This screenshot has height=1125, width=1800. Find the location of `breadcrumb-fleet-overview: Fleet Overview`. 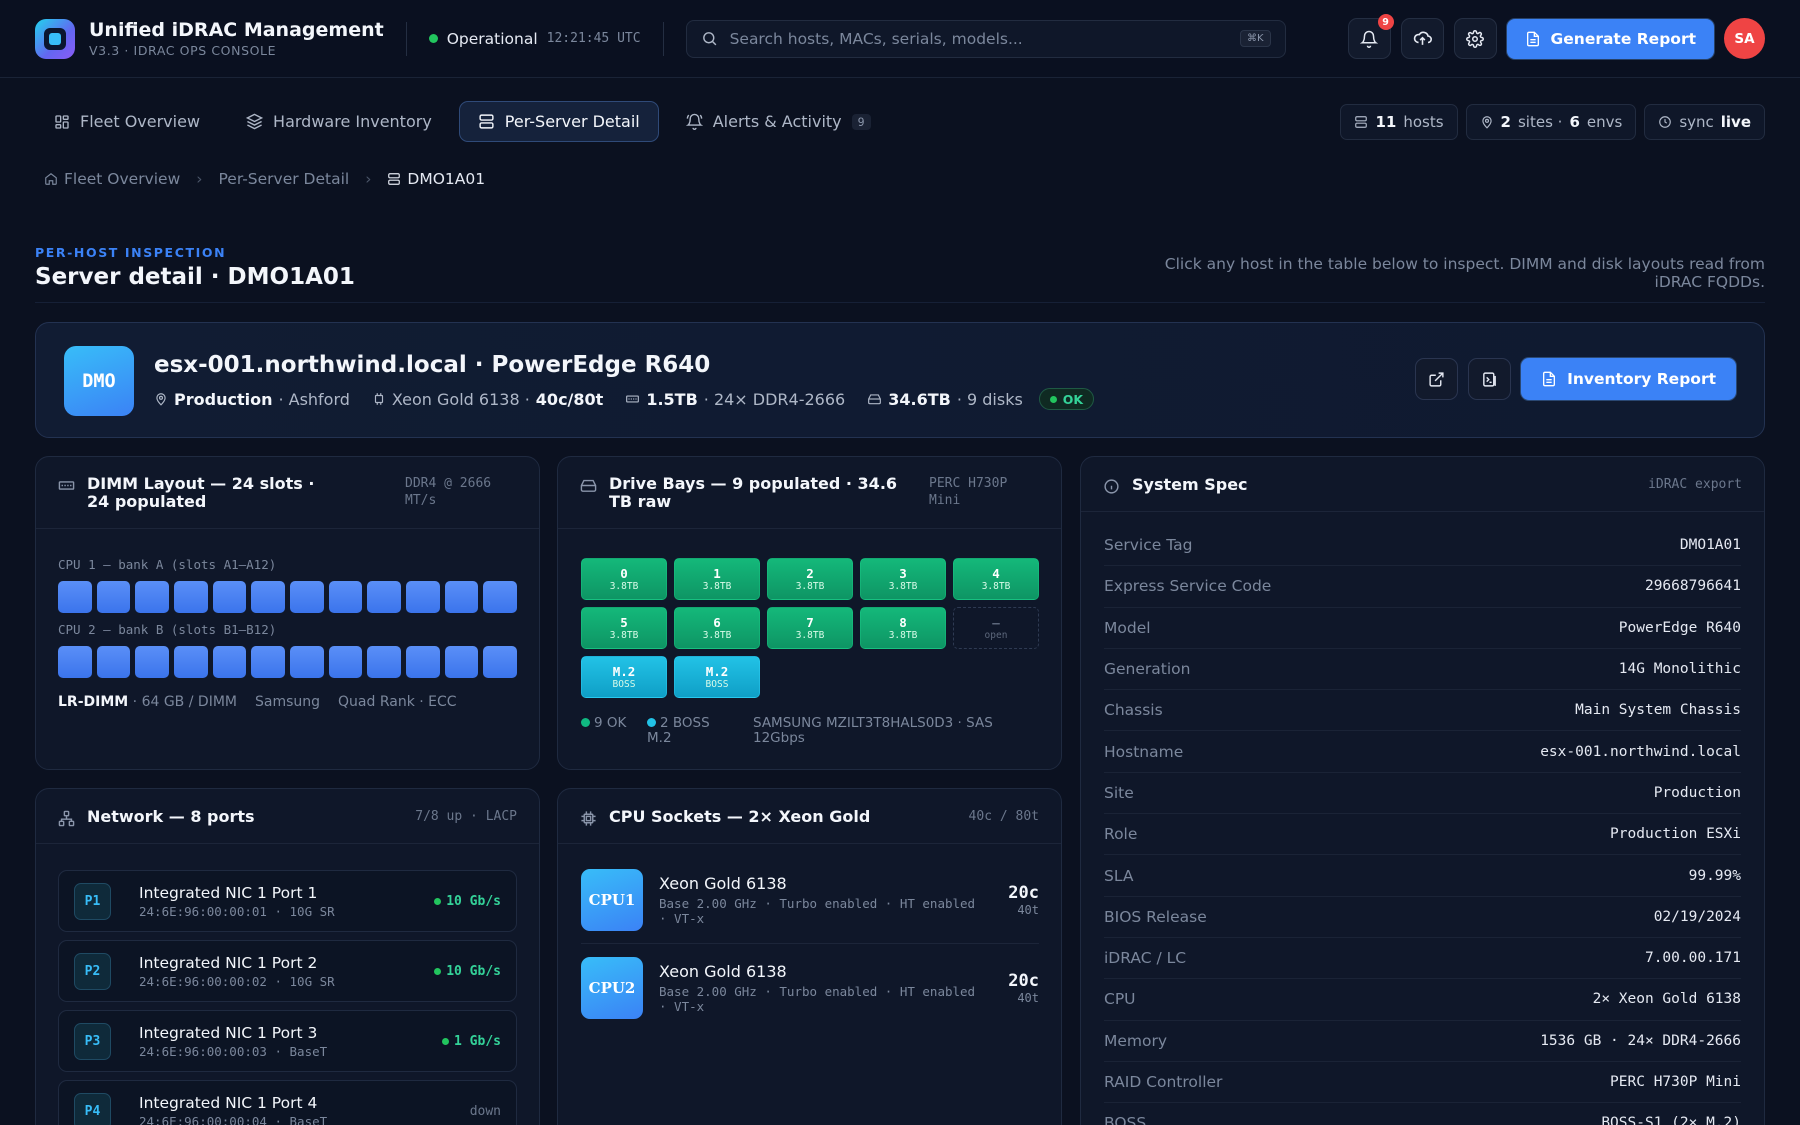

breadcrumb-fleet-overview: Fleet Overview is located at coordinates (112, 179).